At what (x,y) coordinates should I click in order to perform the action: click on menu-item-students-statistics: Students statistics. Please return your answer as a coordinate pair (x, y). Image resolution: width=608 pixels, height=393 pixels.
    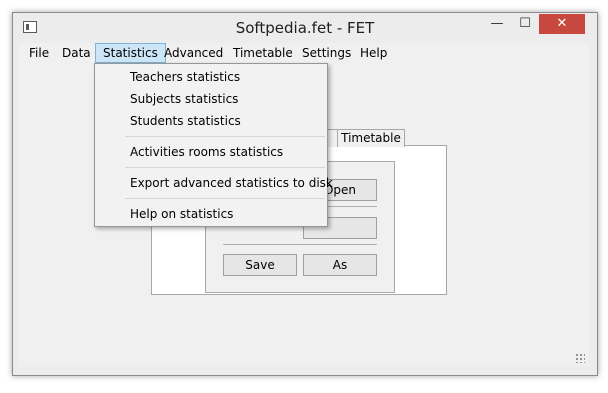
    Looking at the image, I should click on (211, 121).